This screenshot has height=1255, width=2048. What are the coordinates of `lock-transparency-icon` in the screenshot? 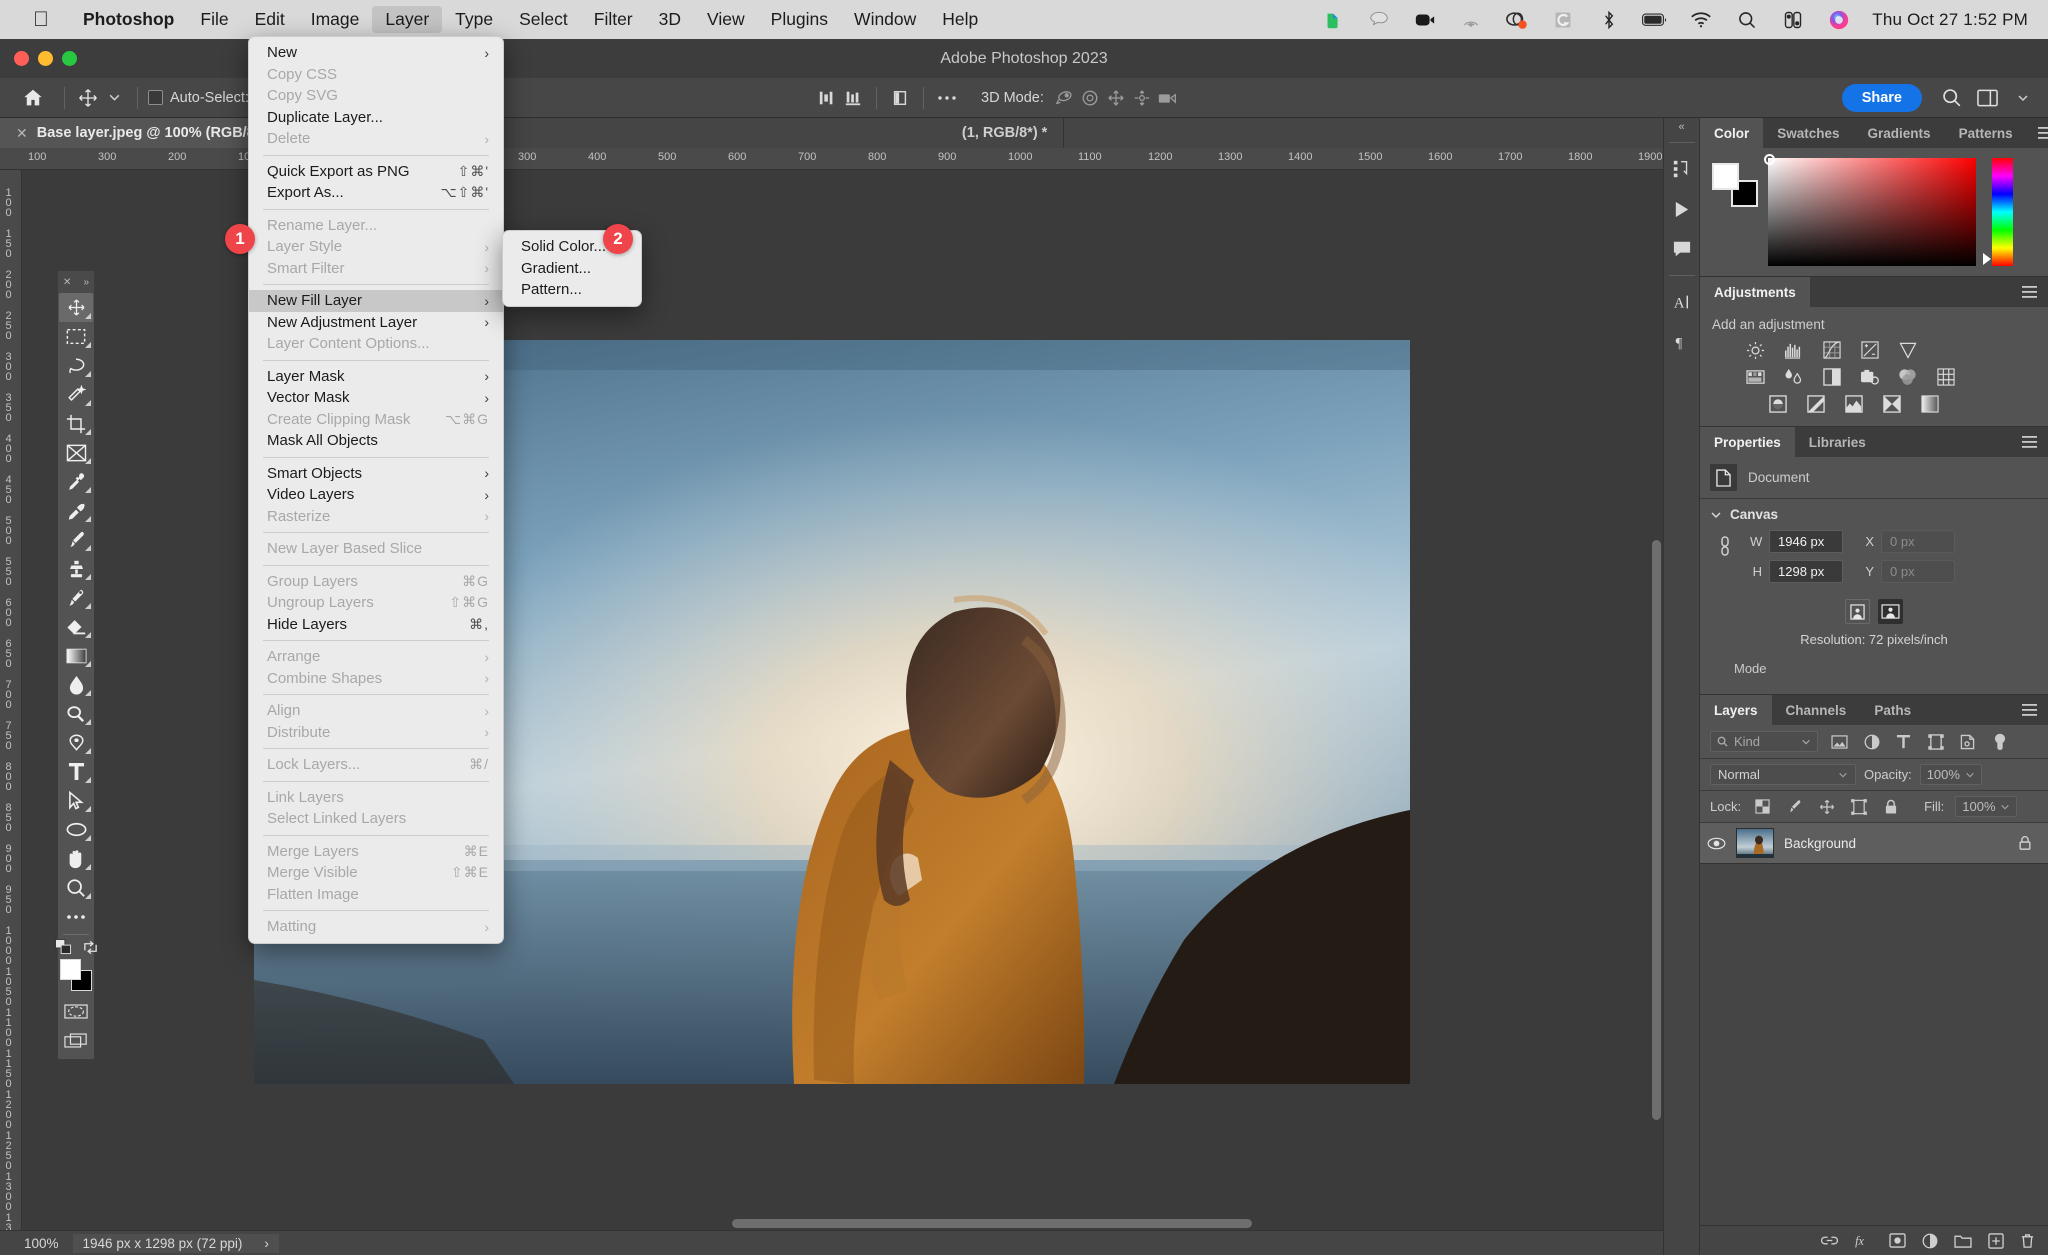 It's located at (1762, 806).